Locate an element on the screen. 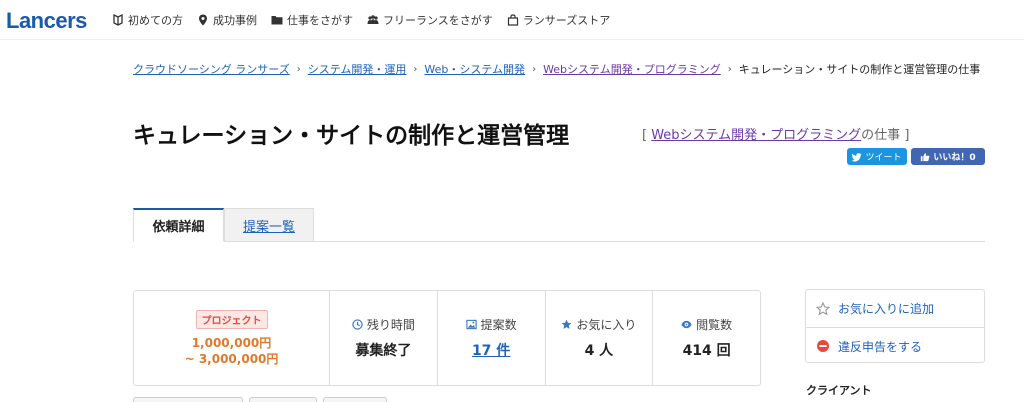 The height and width of the screenshot is (402, 1024). favorites-label: お気に入り is located at coordinates (606, 325).